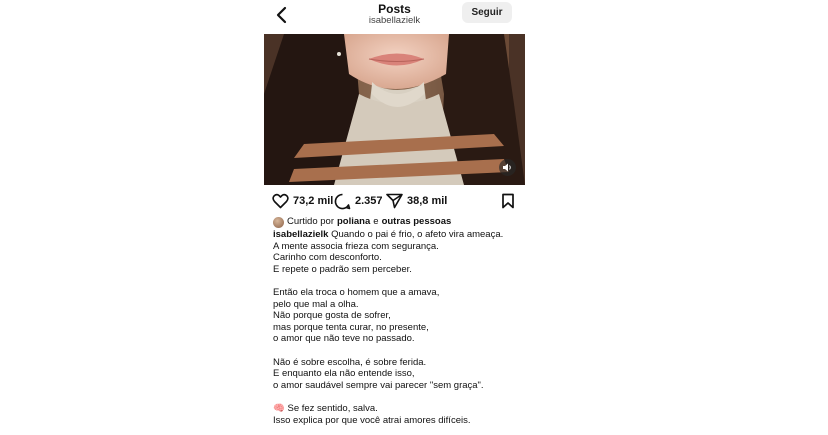 This screenshot has width=828, height=435. What do you see at coordinates (351, 327) in the screenshot?
I see `caption-line: mas porque tenta curar, no presente,` at bounding box center [351, 327].